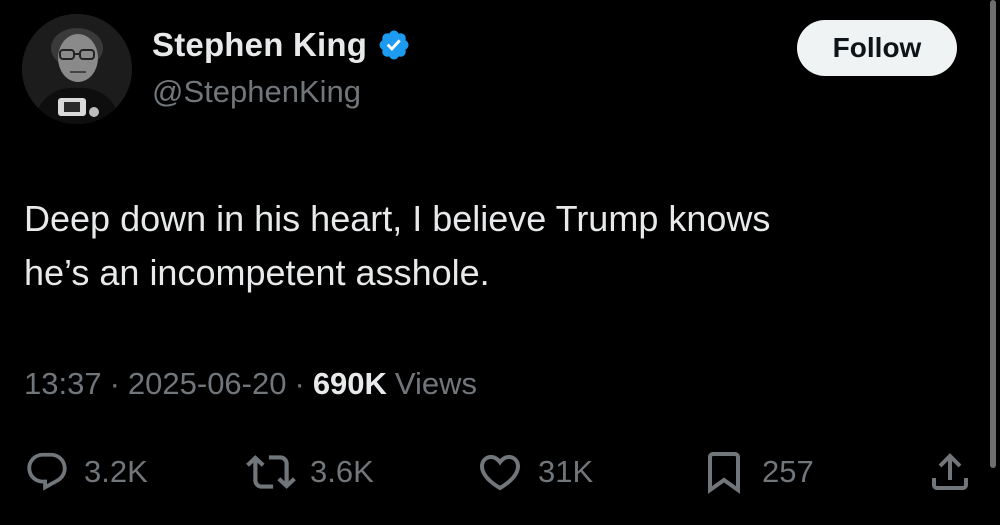 Image resolution: width=1000 pixels, height=525 pixels. Describe the element at coordinates (116, 471) in the screenshot. I see `reply-count: 3.2K` at that location.